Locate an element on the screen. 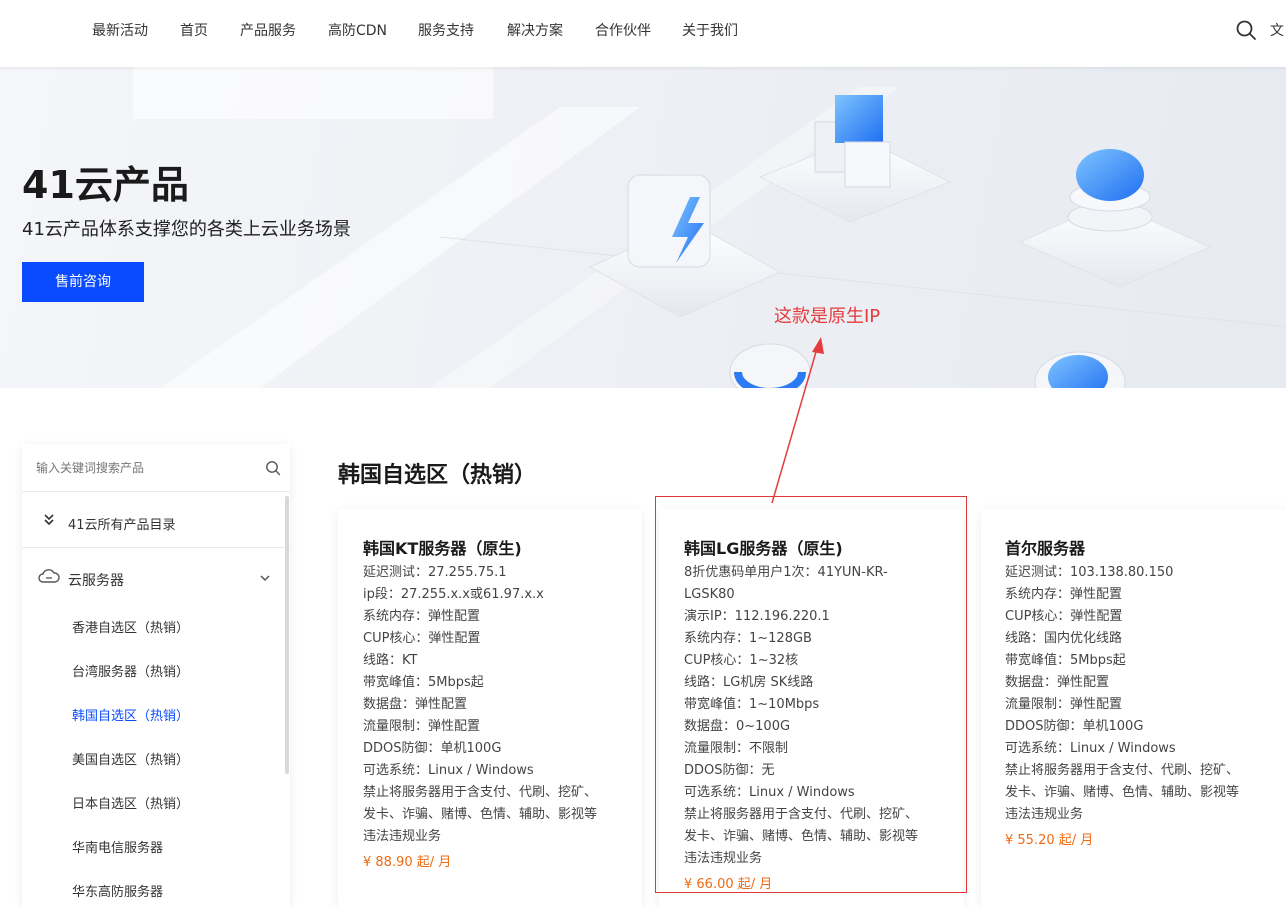 The image size is (1286, 907). sidebar-item-hongkong: 香港自选区（热销） is located at coordinates (130, 626).